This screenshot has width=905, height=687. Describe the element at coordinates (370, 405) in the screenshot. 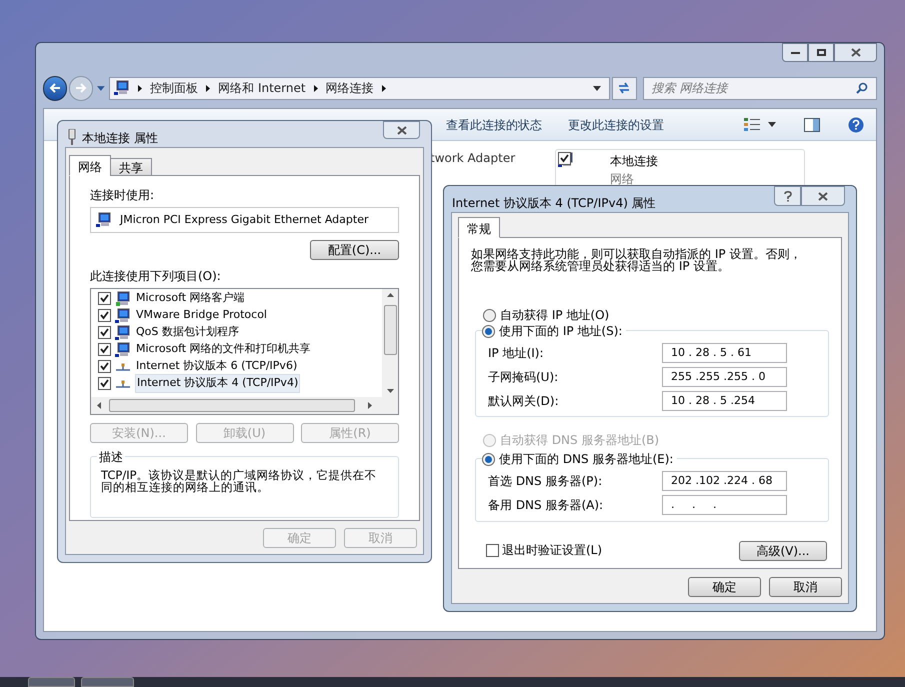

I see `scroll-right-arrow-icon` at that location.